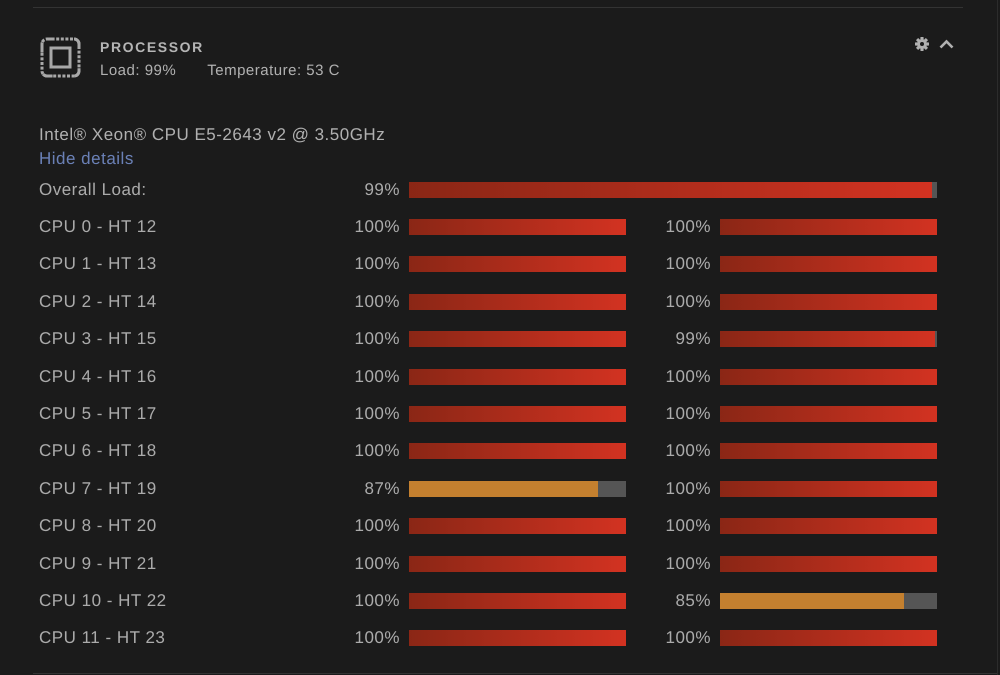 The width and height of the screenshot is (1000, 675). I want to click on core-label: CPU 9 - HT 21, so click(98, 564).